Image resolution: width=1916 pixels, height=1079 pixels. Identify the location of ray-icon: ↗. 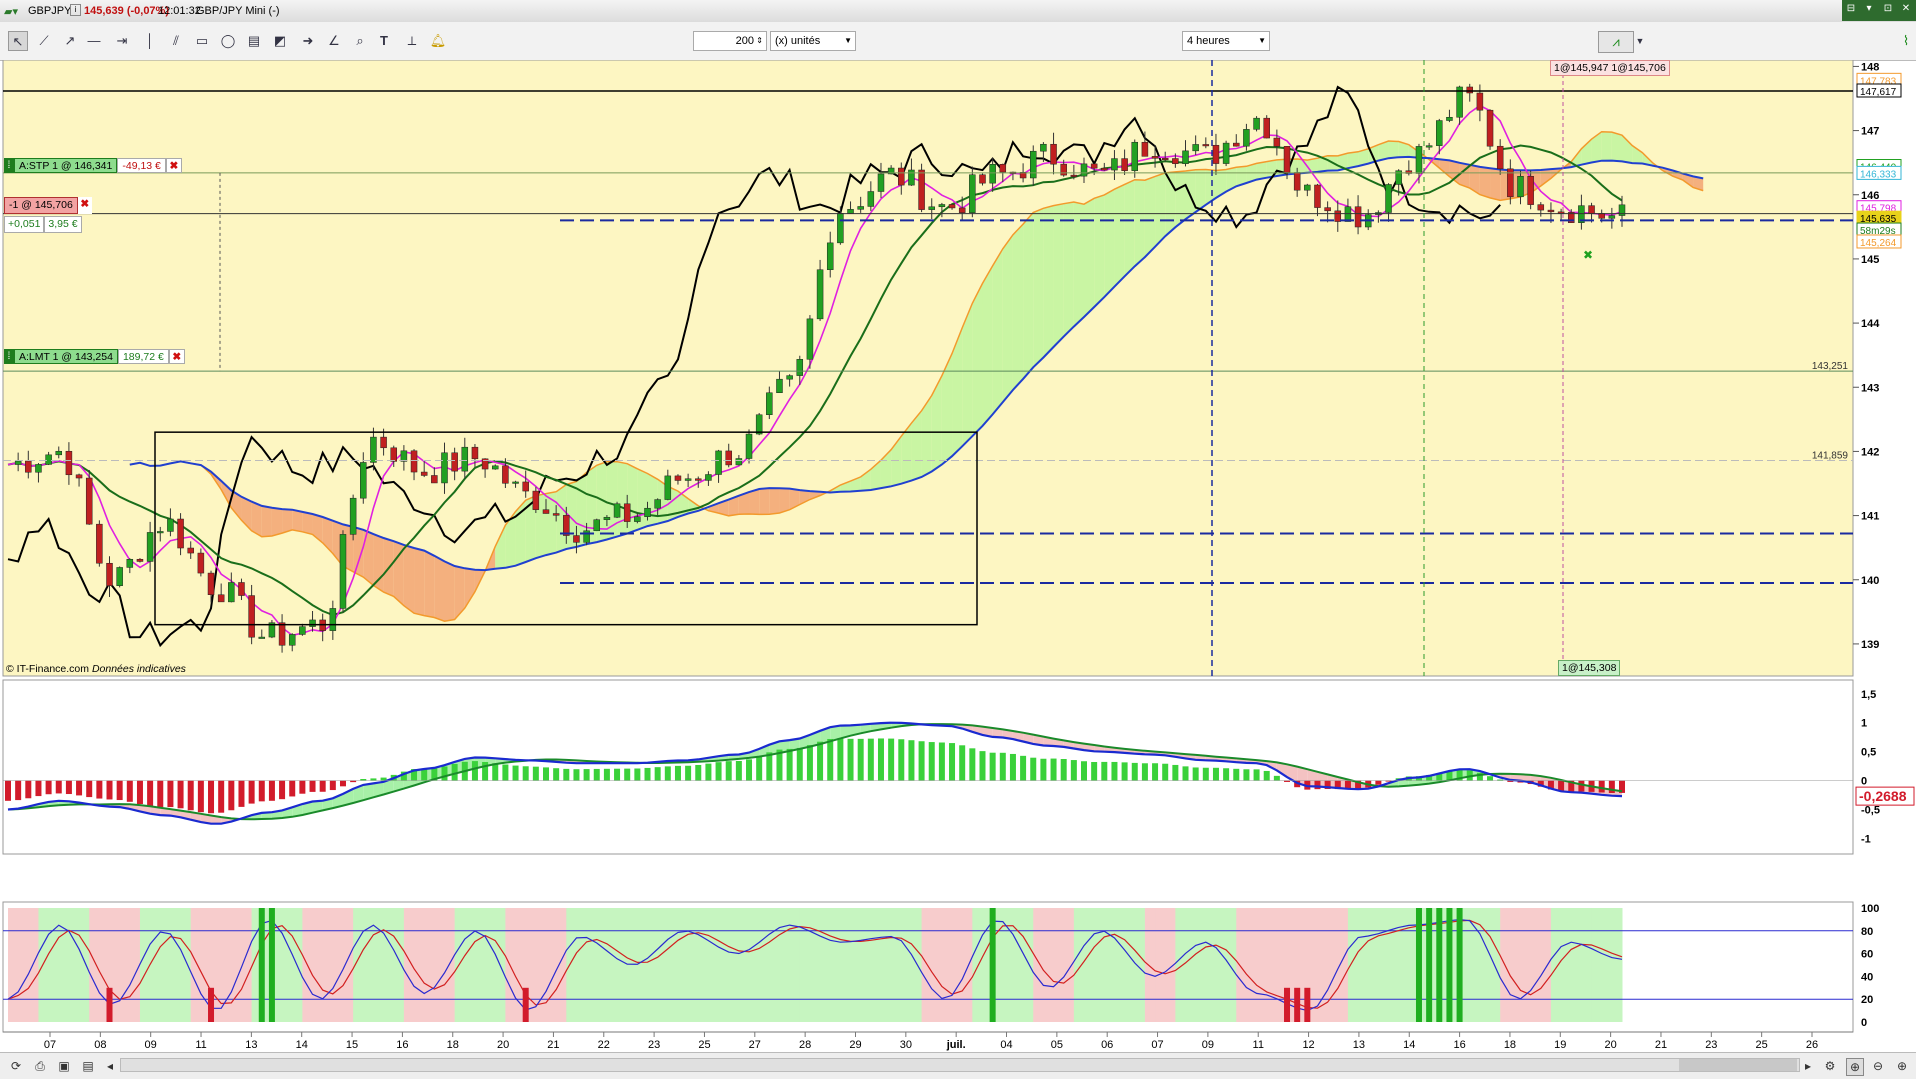
(70, 41).